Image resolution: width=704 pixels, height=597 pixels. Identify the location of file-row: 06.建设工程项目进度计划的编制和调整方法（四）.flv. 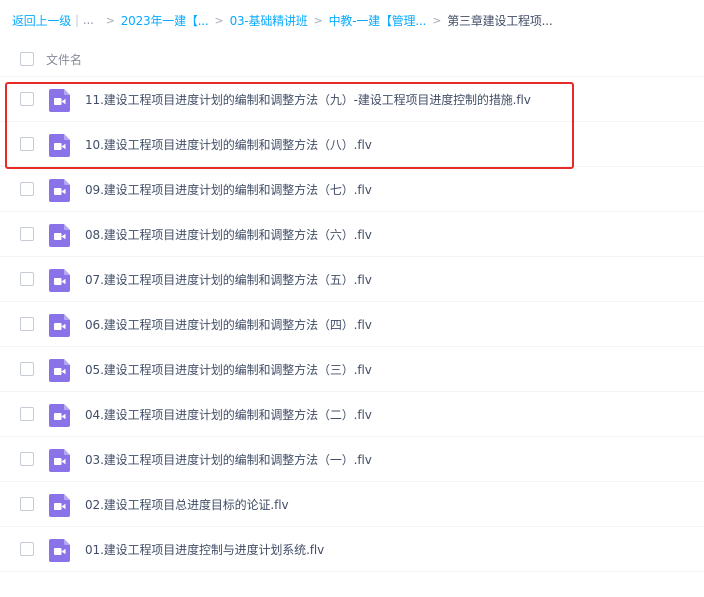
(352, 324).